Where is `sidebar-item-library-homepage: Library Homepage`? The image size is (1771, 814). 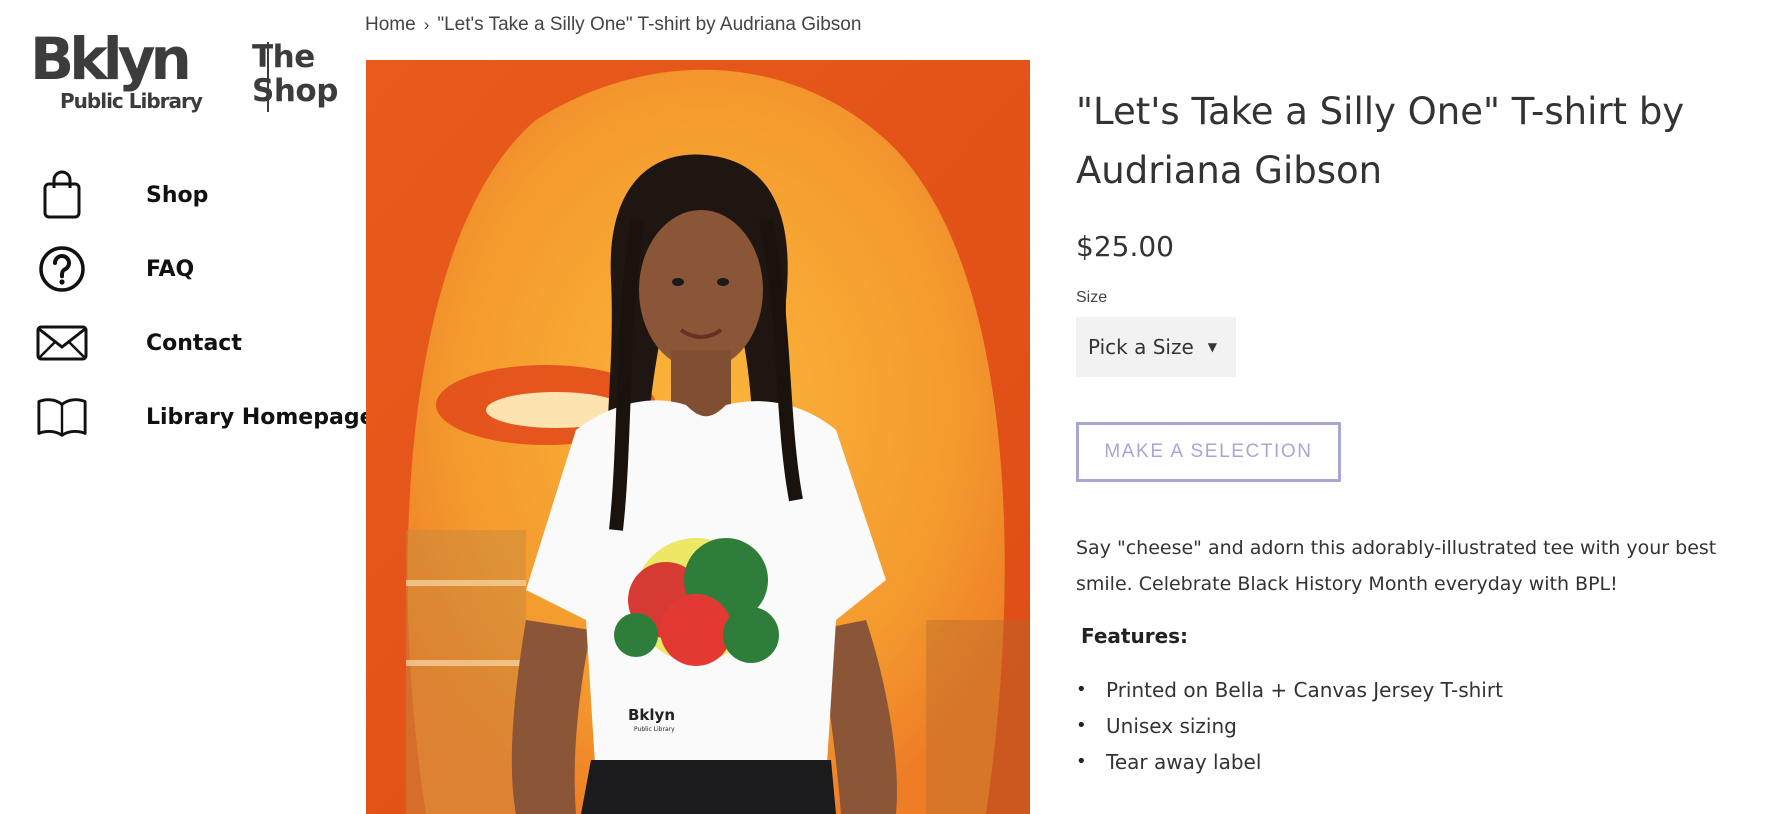
sidebar-item-library-homepage: Library Homepage is located at coordinates (205, 417).